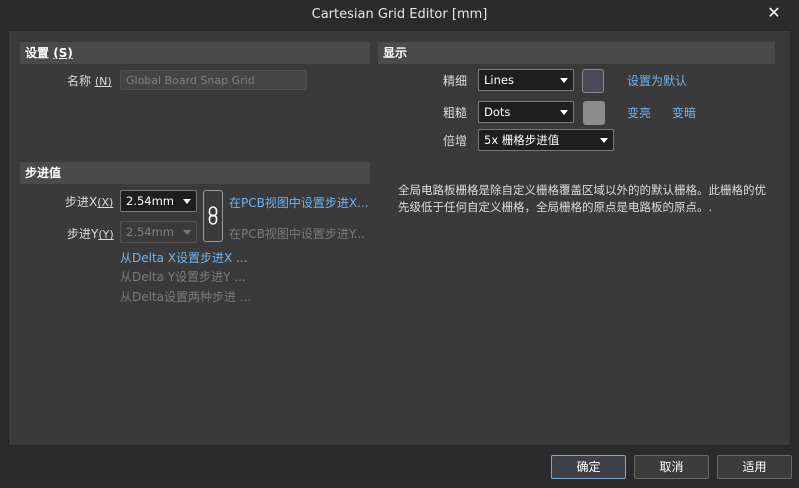 This screenshot has height=488, width=799. I want to click on darker-link: 变暗, so click(684, 112).